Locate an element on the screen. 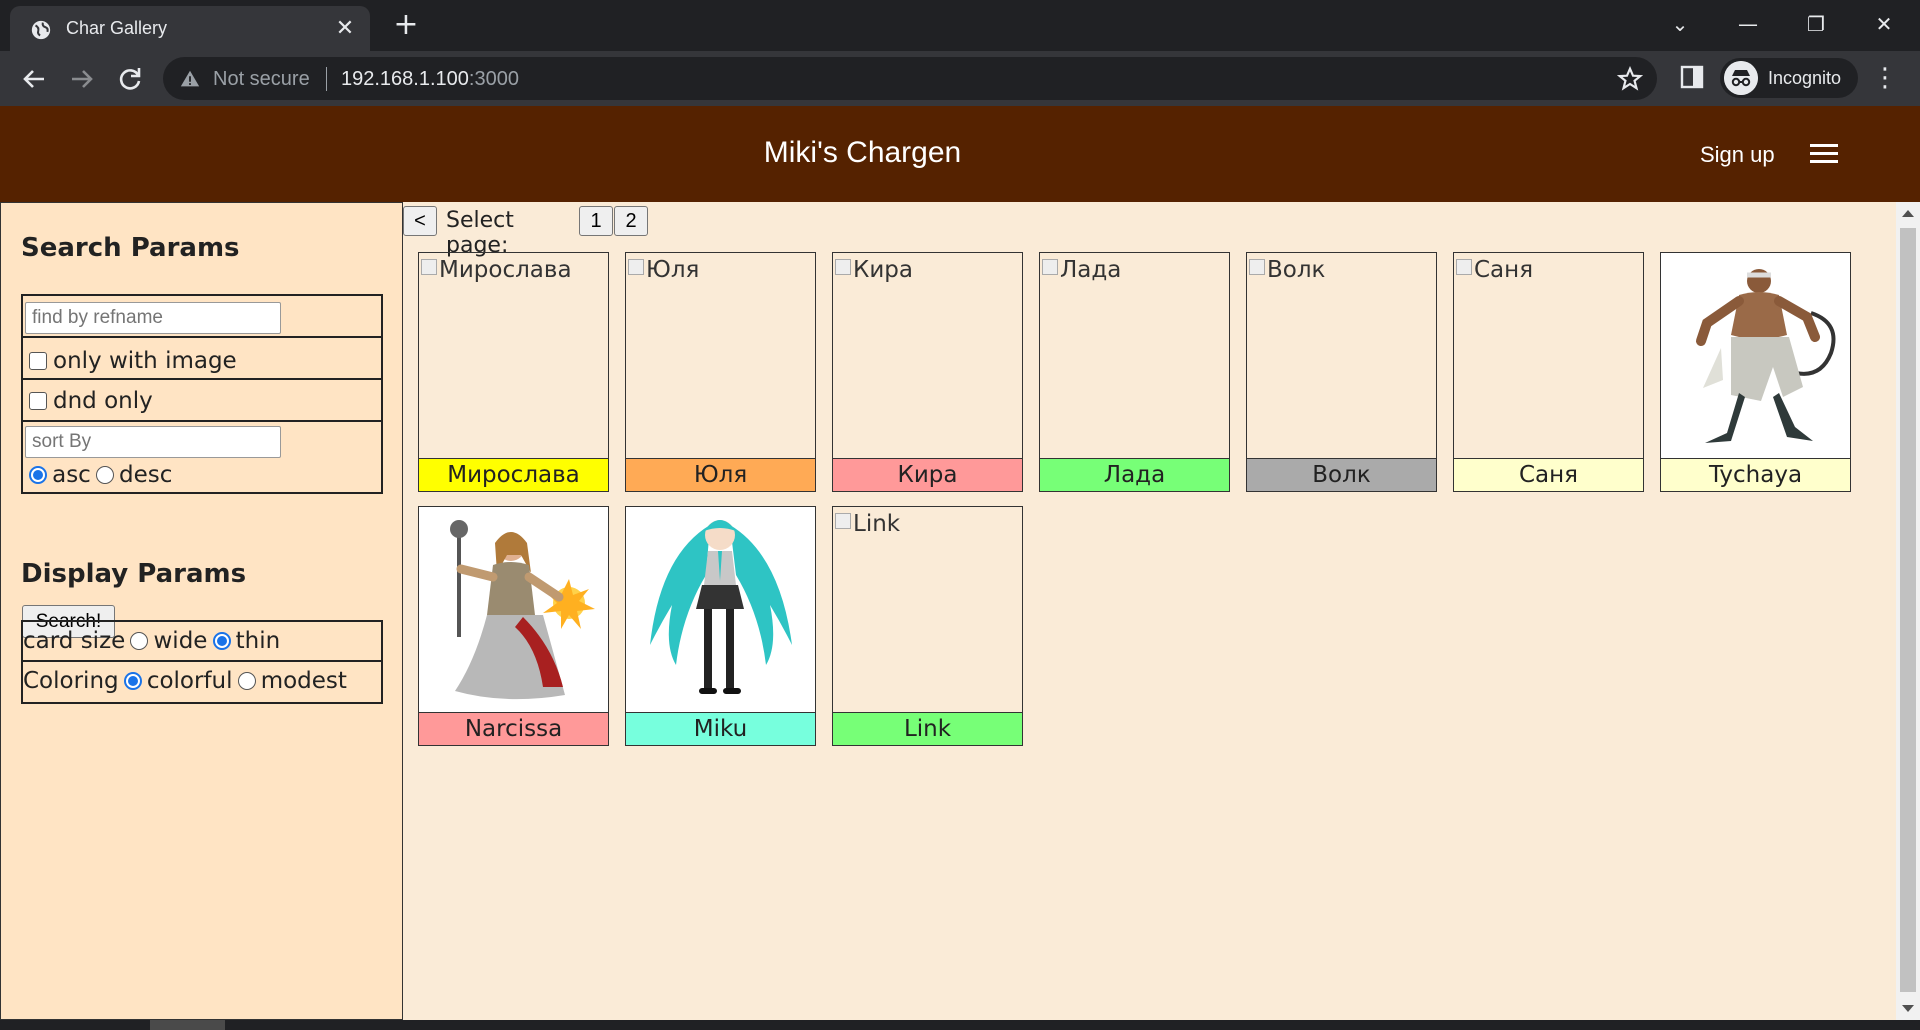 The image size is (1920, 1030). character-card: Narcissa is located at coordinates (513, 626).